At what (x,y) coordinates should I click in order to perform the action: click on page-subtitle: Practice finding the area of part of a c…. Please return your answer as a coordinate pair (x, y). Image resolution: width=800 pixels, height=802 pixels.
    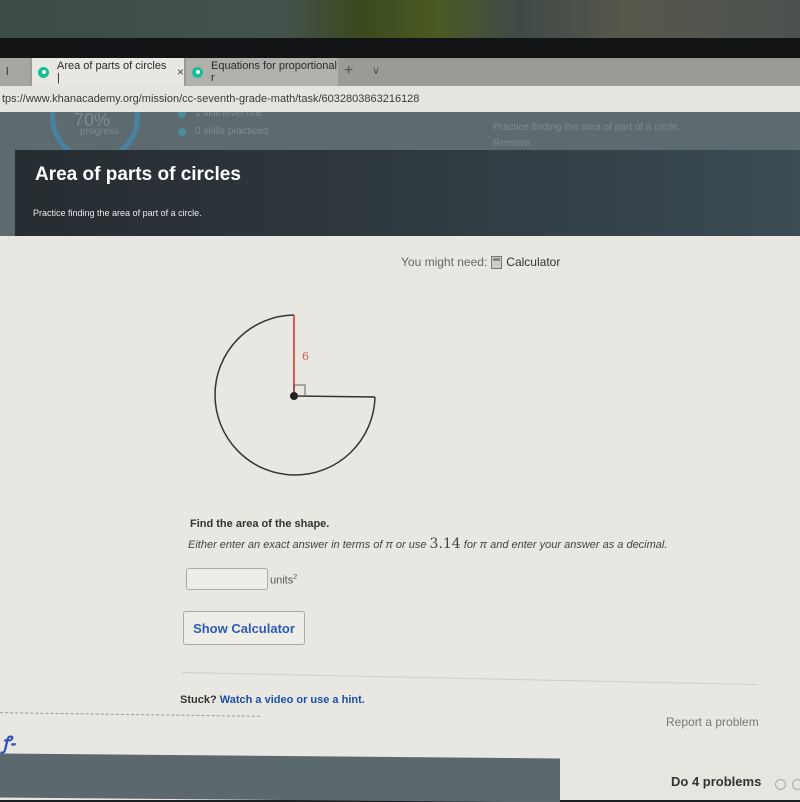
    Looking at the image, I should click on (117, 213).